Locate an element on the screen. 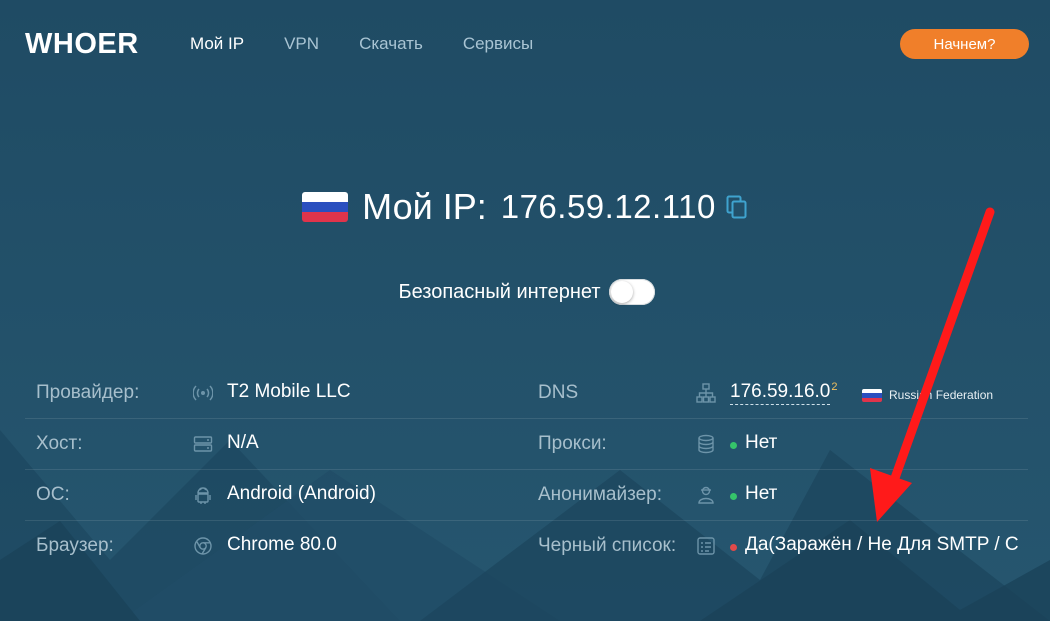 The image size is (1050, 621). signal-icon is located at coordinates (203, 393).